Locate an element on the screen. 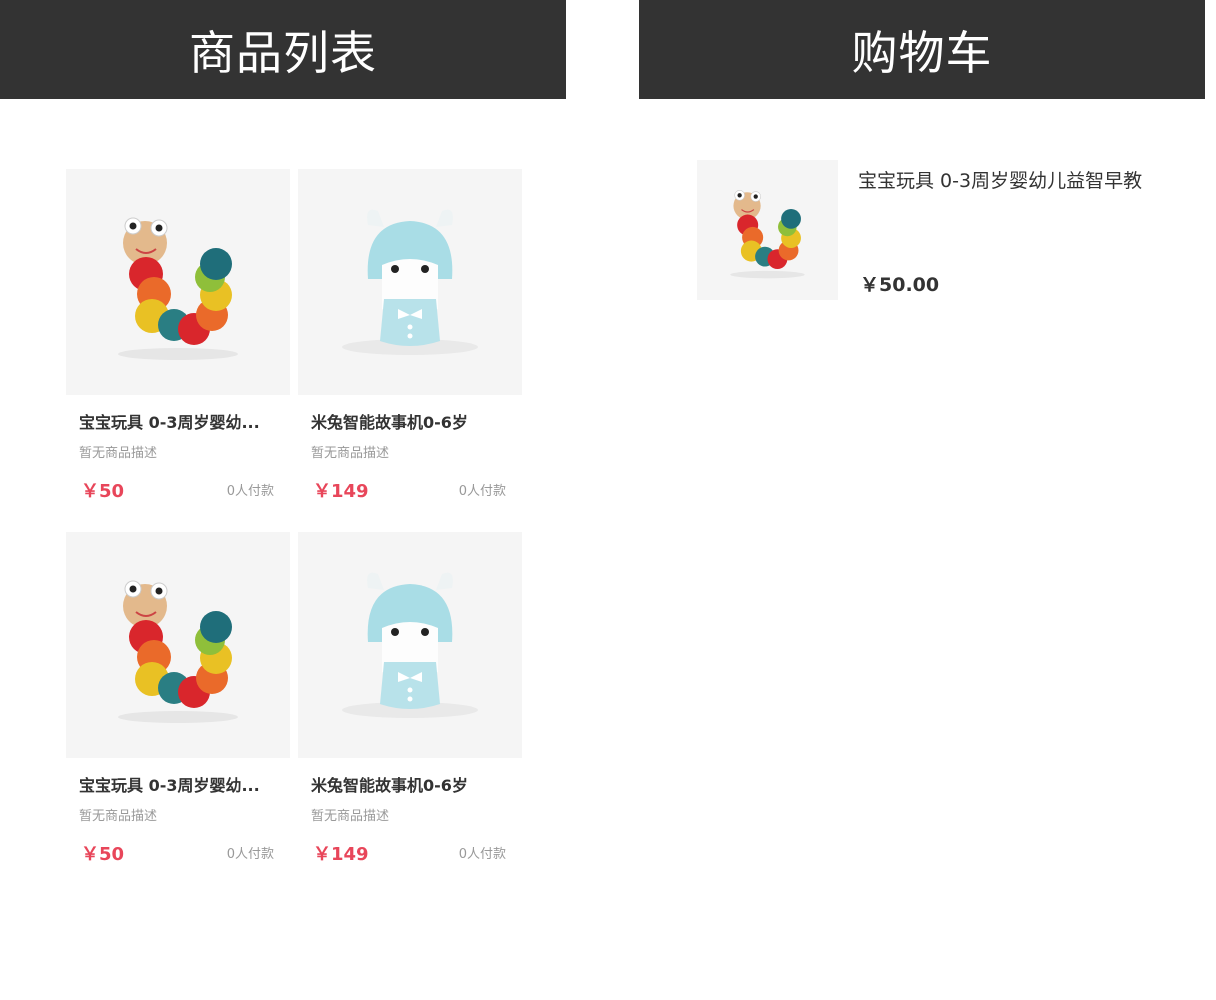 This screenshot has height=1000, width=1216. cart-title: 购物车 is located at coordinates (922, 52).